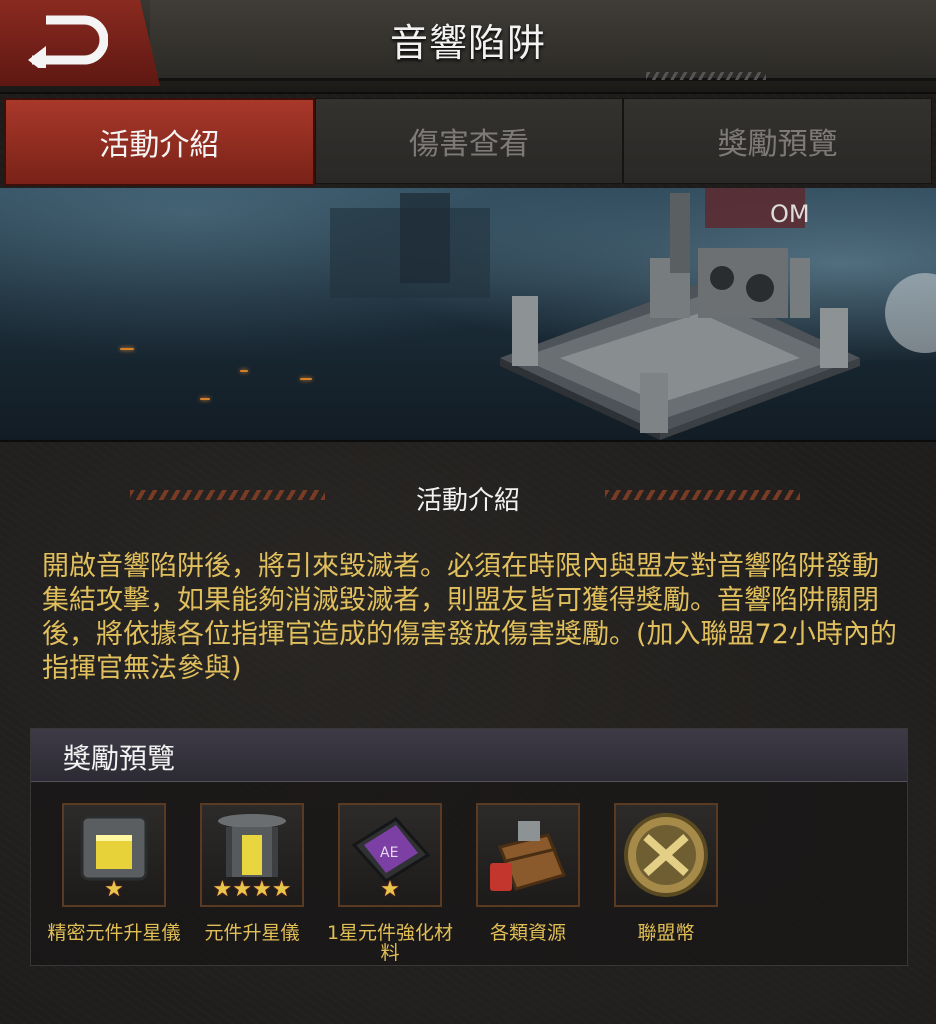 The height and width of the screenshot is (1024, 936). What do you see at coordinates (252, 933) in the screenshot?
I see `reward-item-label: 元件升星儀` at bounding box center [252, 933].